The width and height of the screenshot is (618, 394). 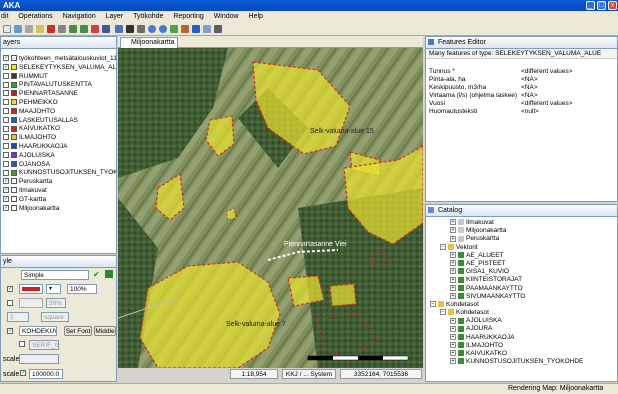 I want to click on save-style-icon, so click(x=109, y=274).